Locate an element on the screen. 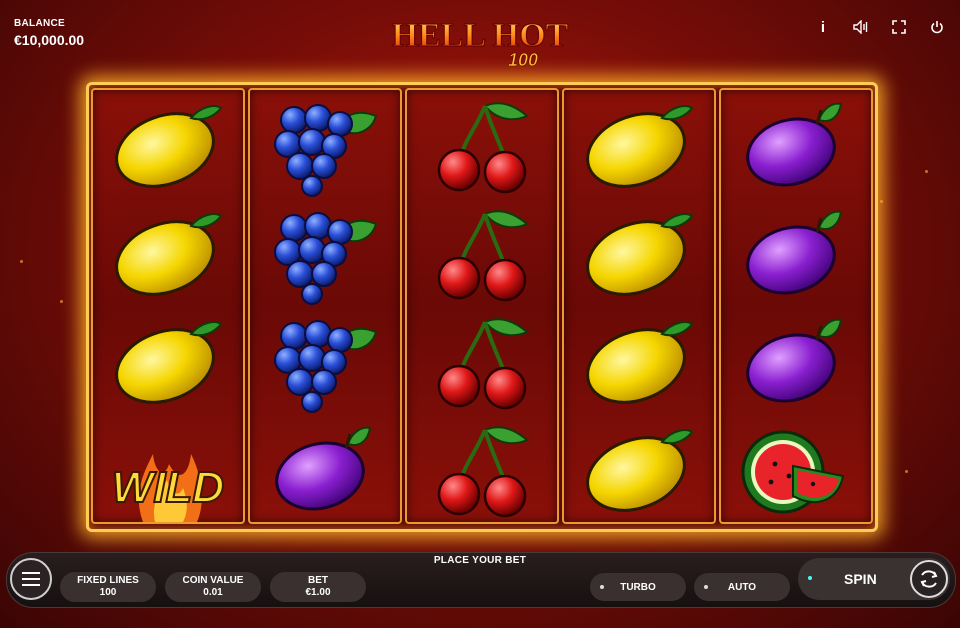  reel-1: WILD is located at coordinates (168, 306).